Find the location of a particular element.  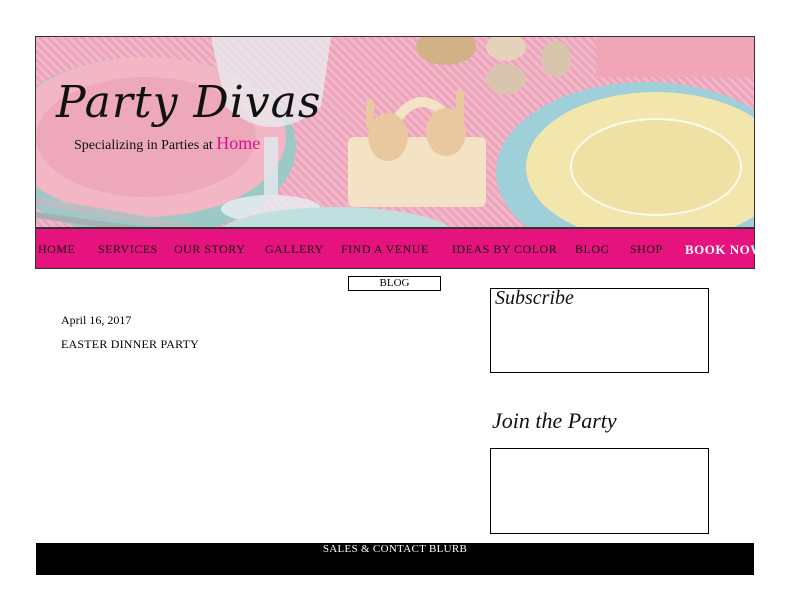

post-title-link: EASTER DINNER PARTY is located at coordinates (130, 344).